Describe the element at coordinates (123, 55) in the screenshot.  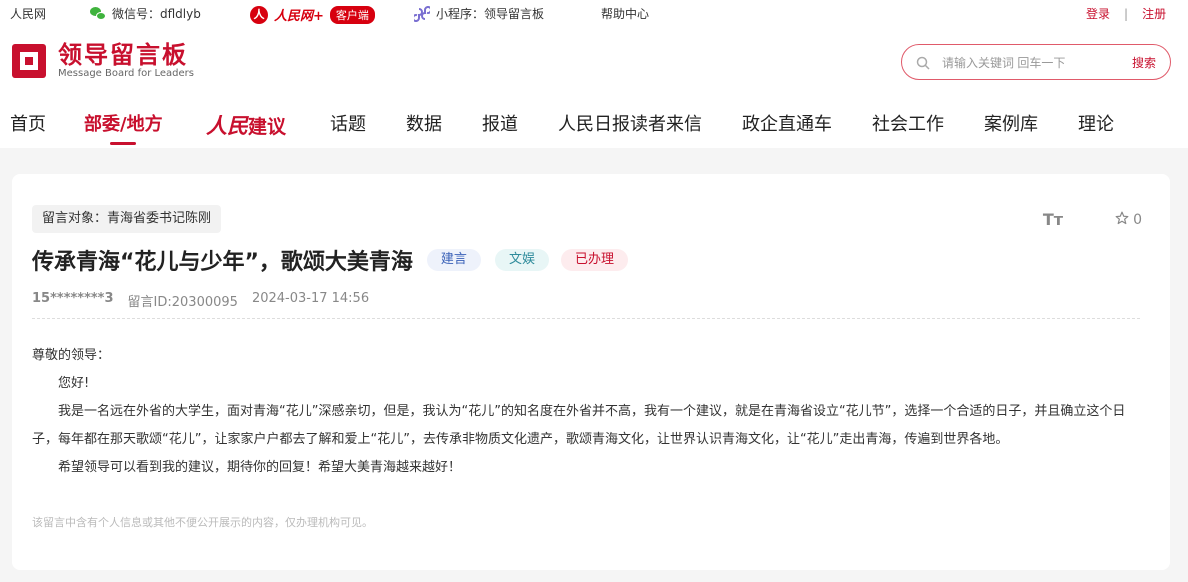
I see `logo-title: 领导留言板` at that location.